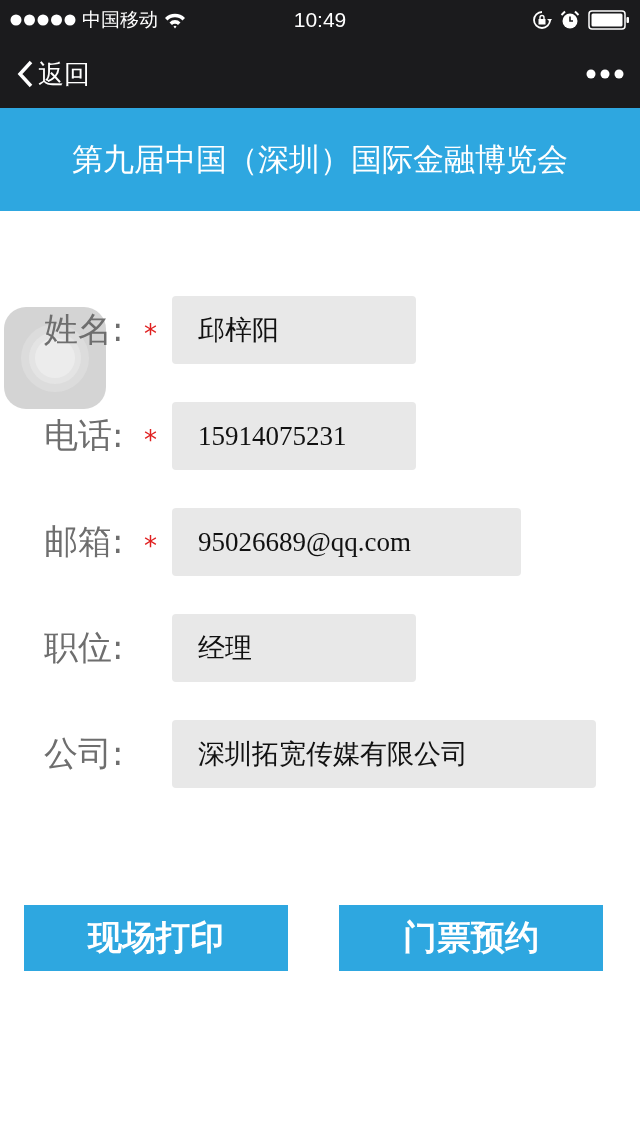 The width and height of the screenshot is (640, 1138). What do you see at coordinates (320, 20) in the screenshot?
I see `clock-time: 10:49` at bounding box center [320, 20].